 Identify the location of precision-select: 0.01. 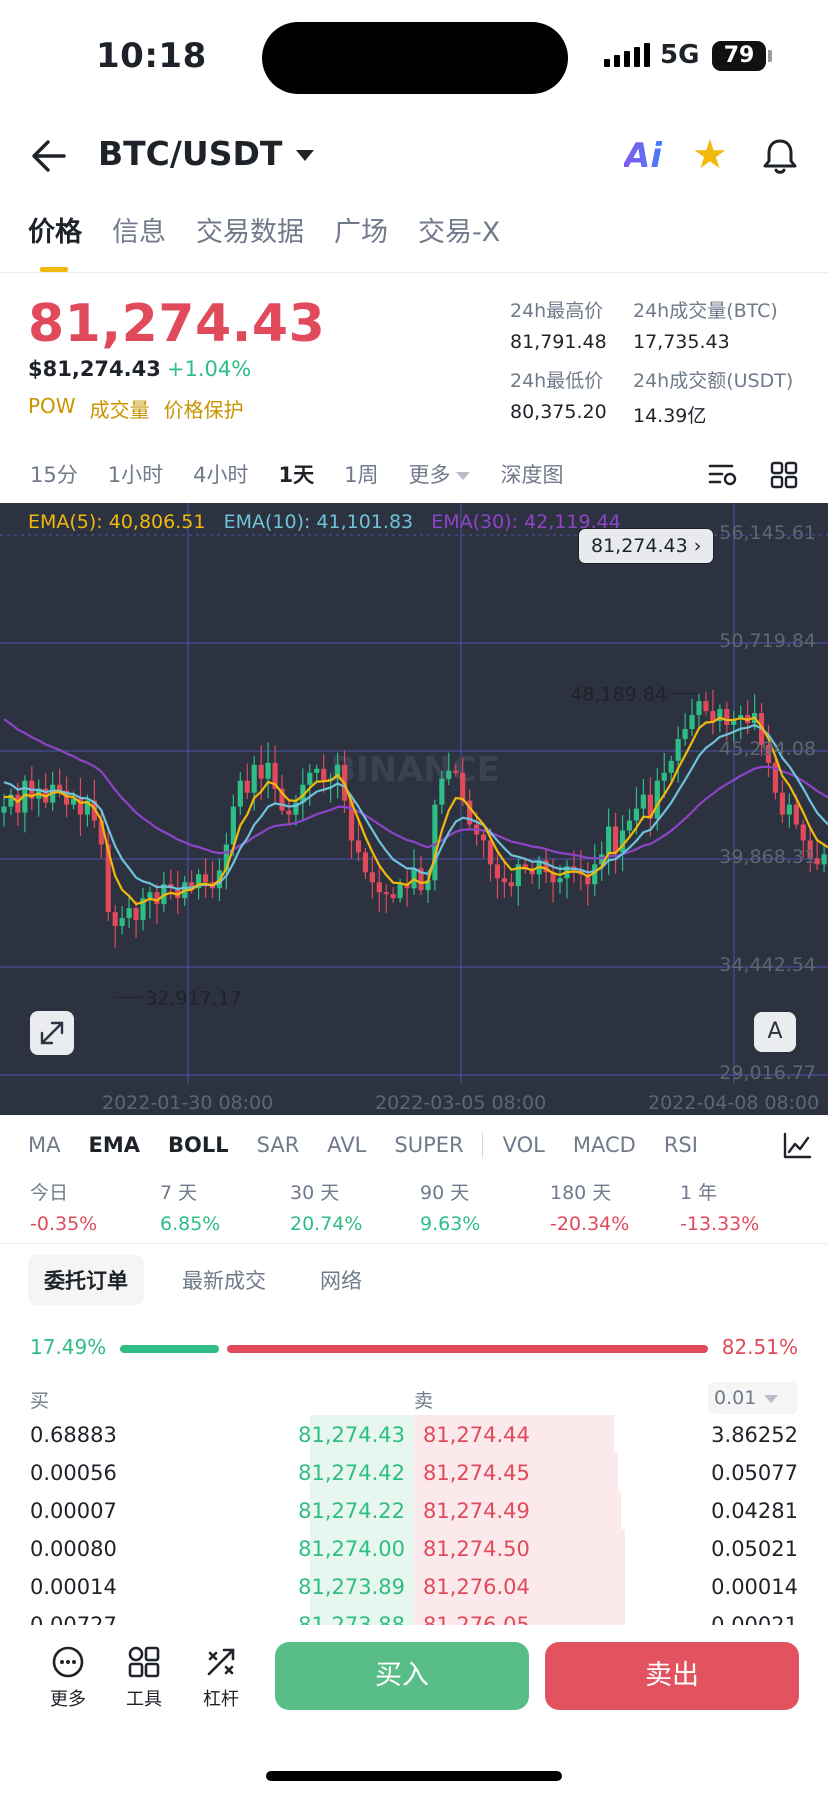
(753, 1398).